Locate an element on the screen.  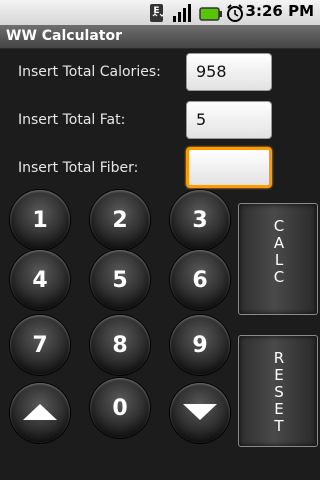
up-arrow-icon is located at coordinates (40, 413).